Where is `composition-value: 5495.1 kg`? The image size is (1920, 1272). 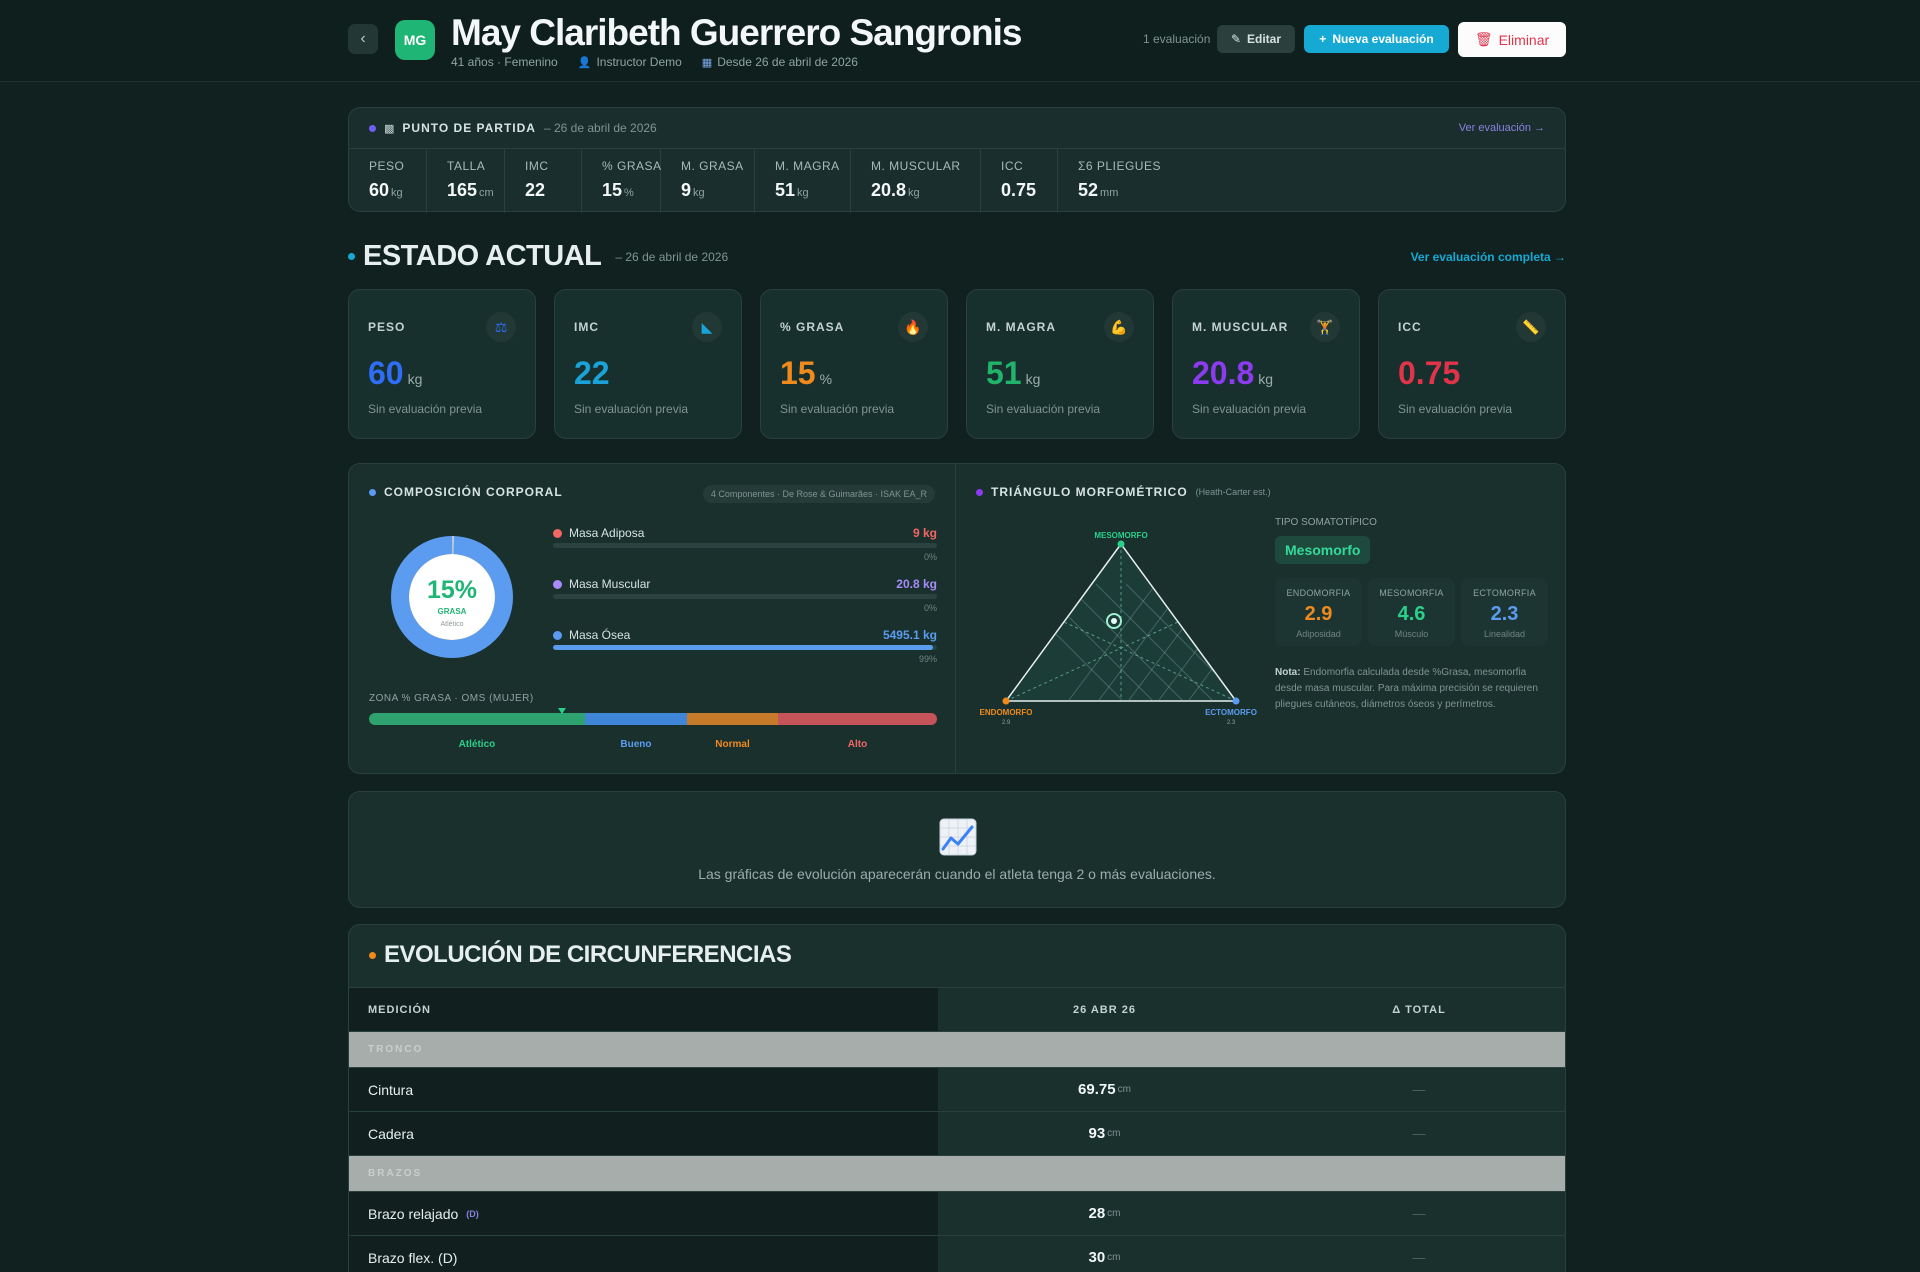
composition-value: 5495.1 kg is located at coordinates (909, 635).